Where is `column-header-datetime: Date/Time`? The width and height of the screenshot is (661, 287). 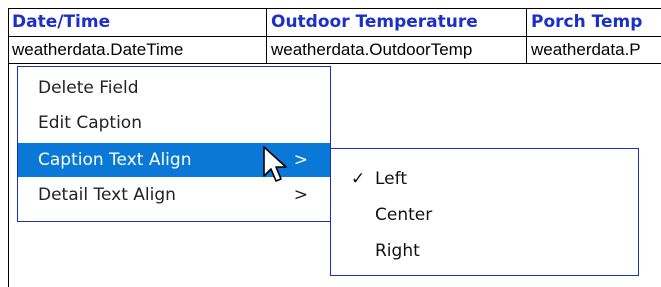 column-header-datetime: Date/Time is located at coordinates (137, 22).